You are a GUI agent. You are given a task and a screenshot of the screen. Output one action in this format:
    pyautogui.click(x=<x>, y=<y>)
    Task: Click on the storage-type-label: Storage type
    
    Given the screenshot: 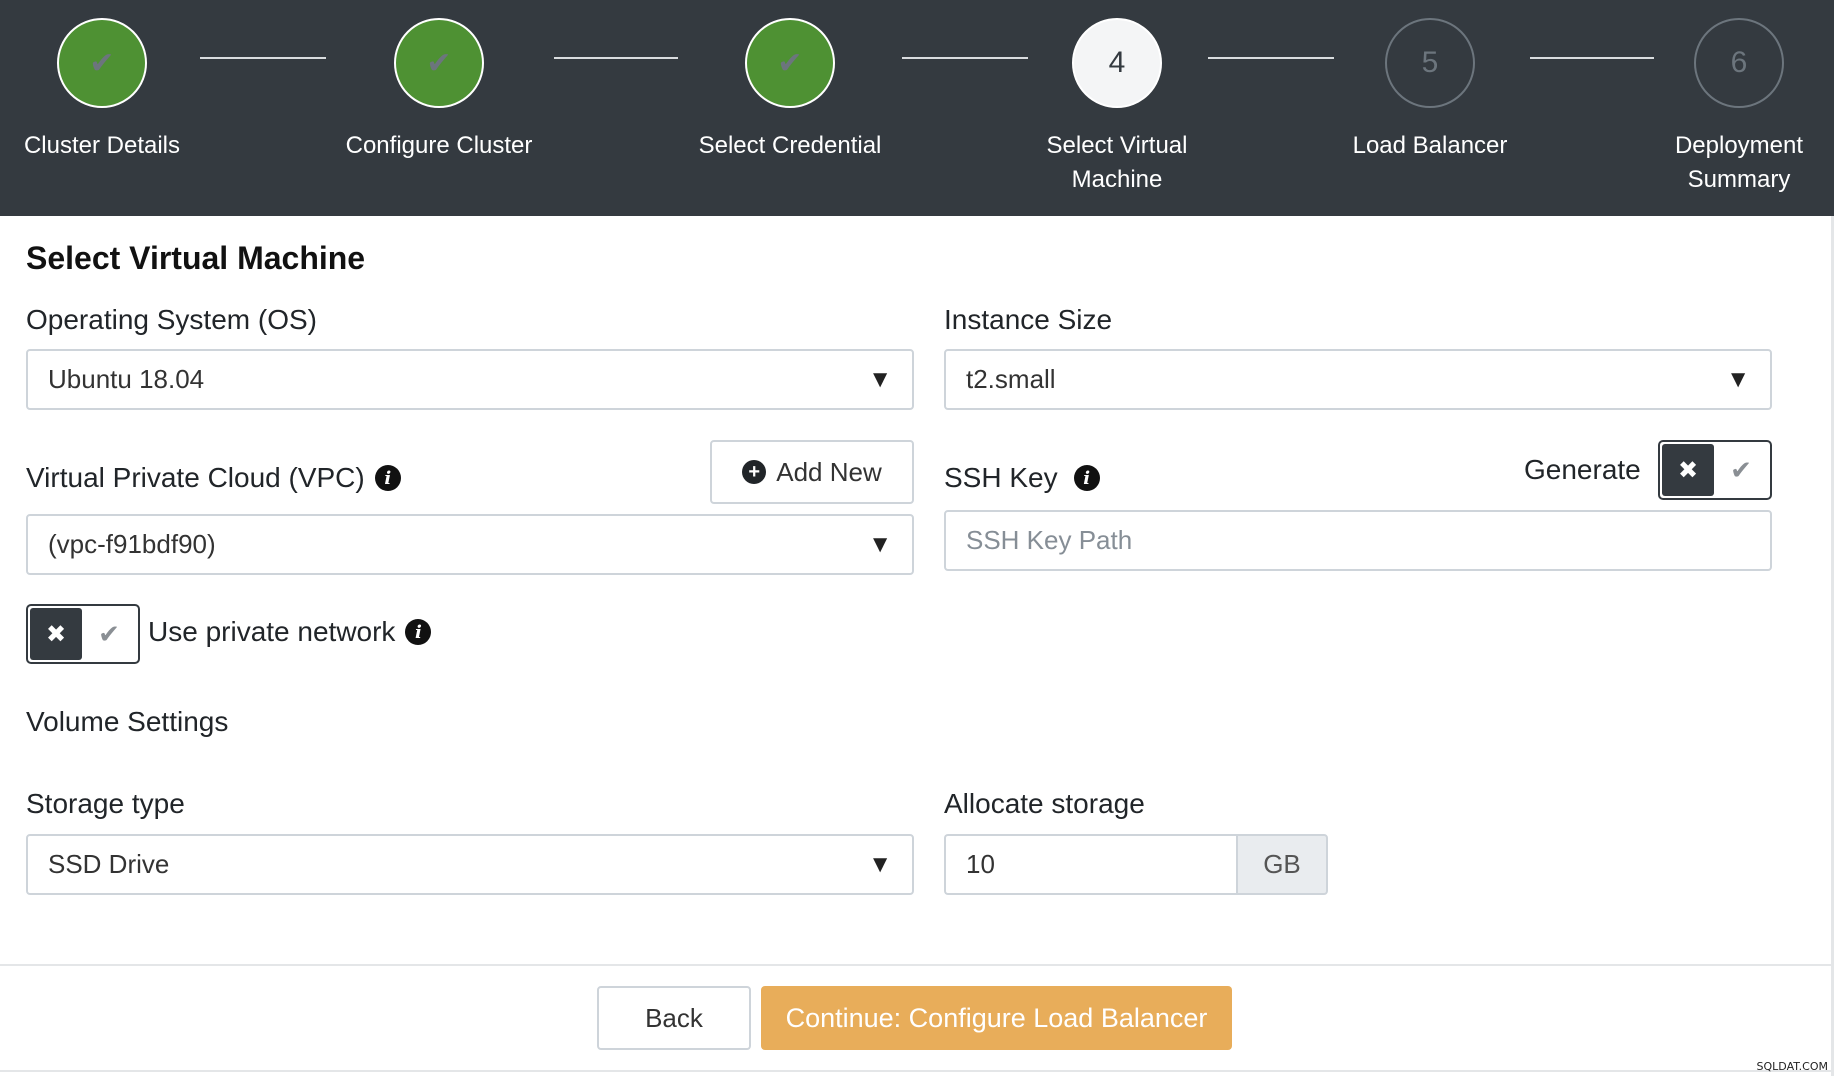 What is the action you would take?
    pyautogui.click(x=105, y=804)
    